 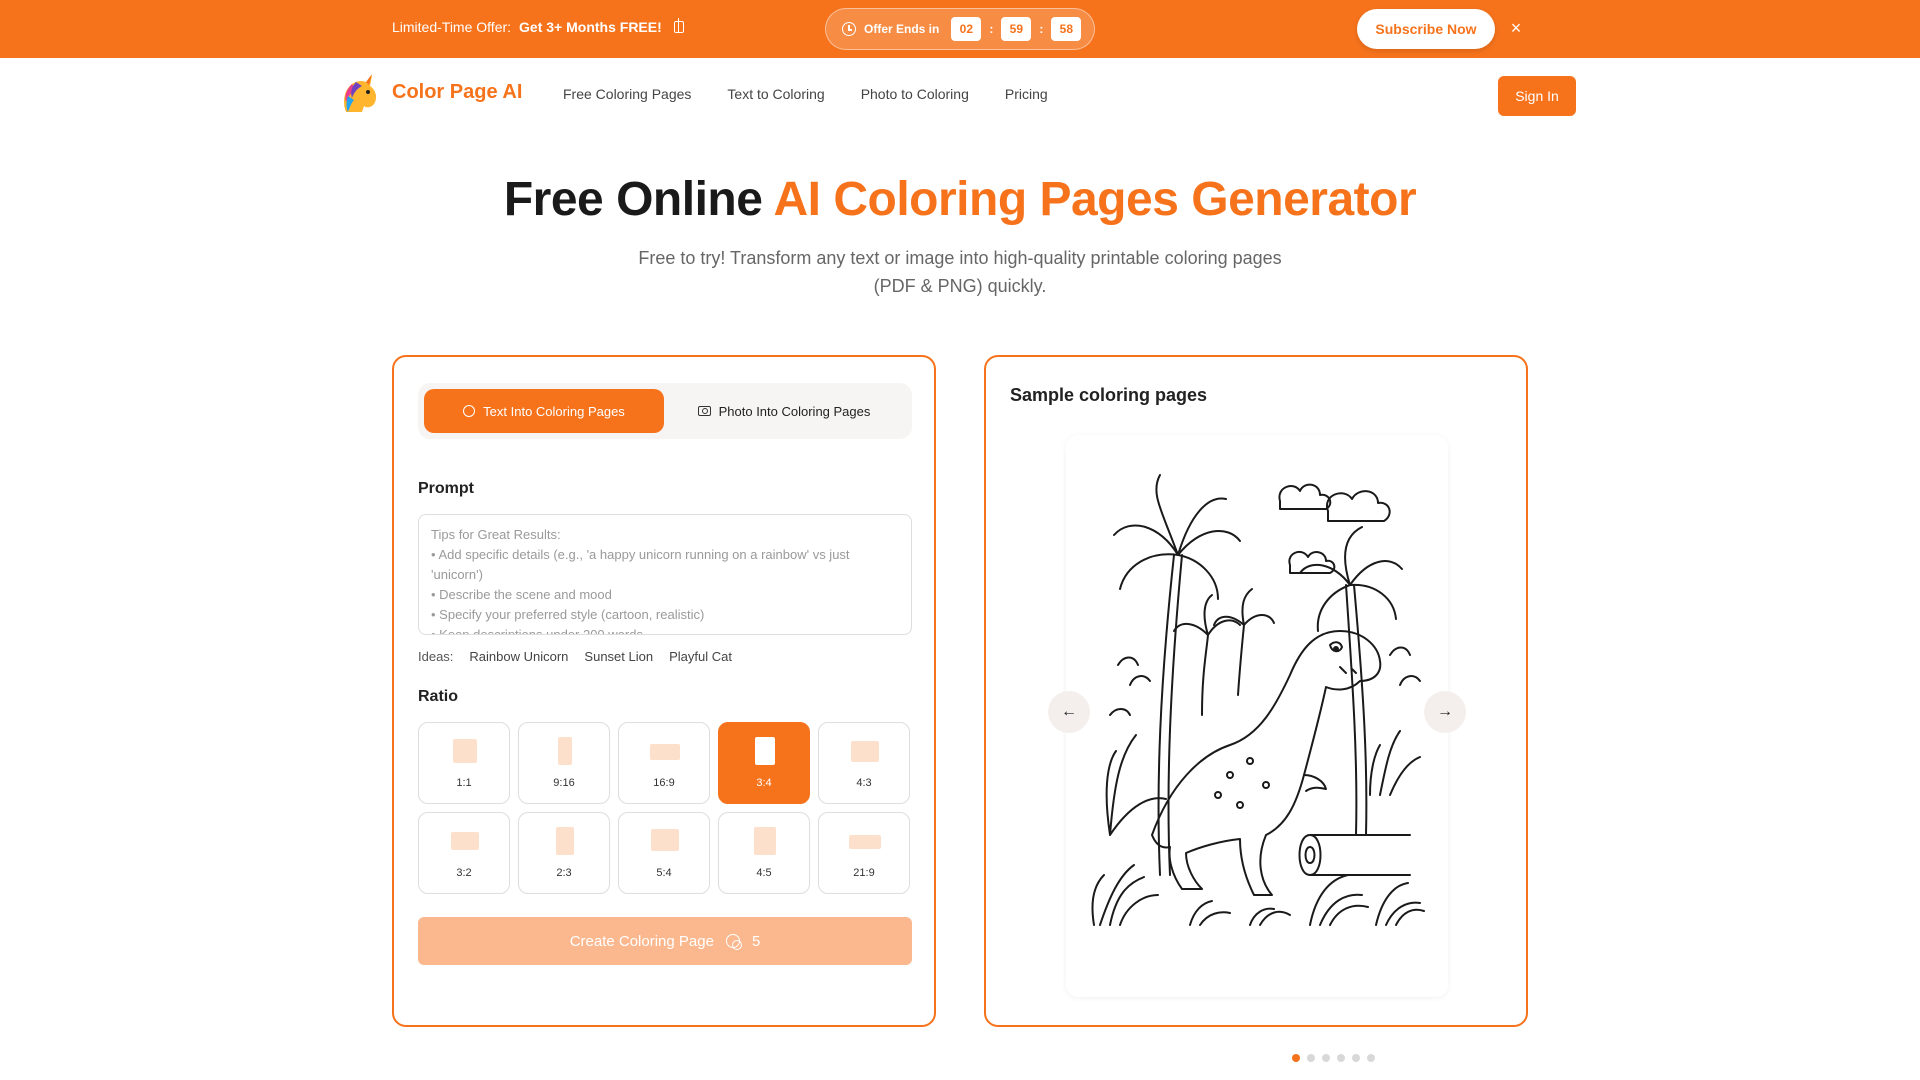 What do you see at coordinates (700, 656) in the screenshot?
I see `idea-chip-playful-cat: Playful Cat` at bounding box center [700, 656].